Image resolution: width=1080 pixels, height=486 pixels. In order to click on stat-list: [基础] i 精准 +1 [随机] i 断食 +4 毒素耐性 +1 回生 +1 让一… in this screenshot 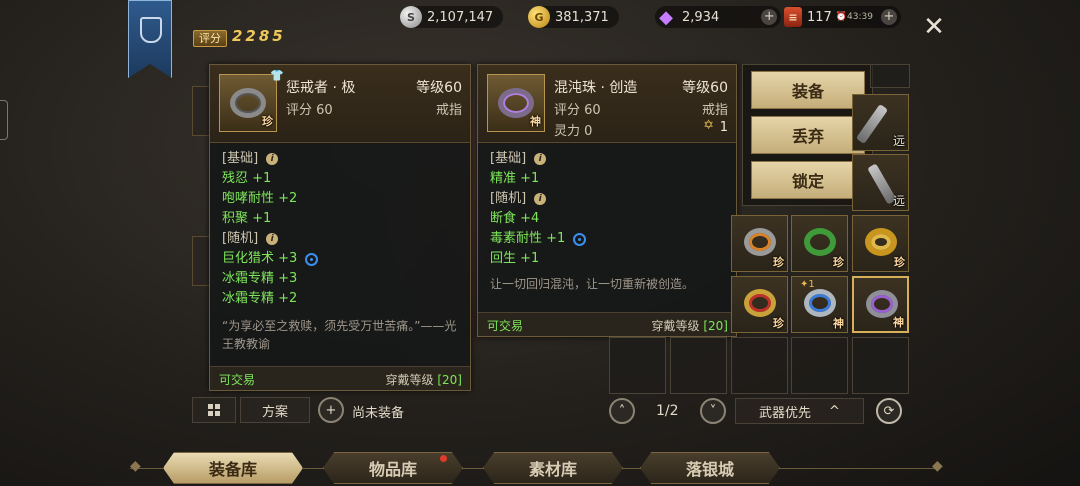, I will do `click(608, 221)`.